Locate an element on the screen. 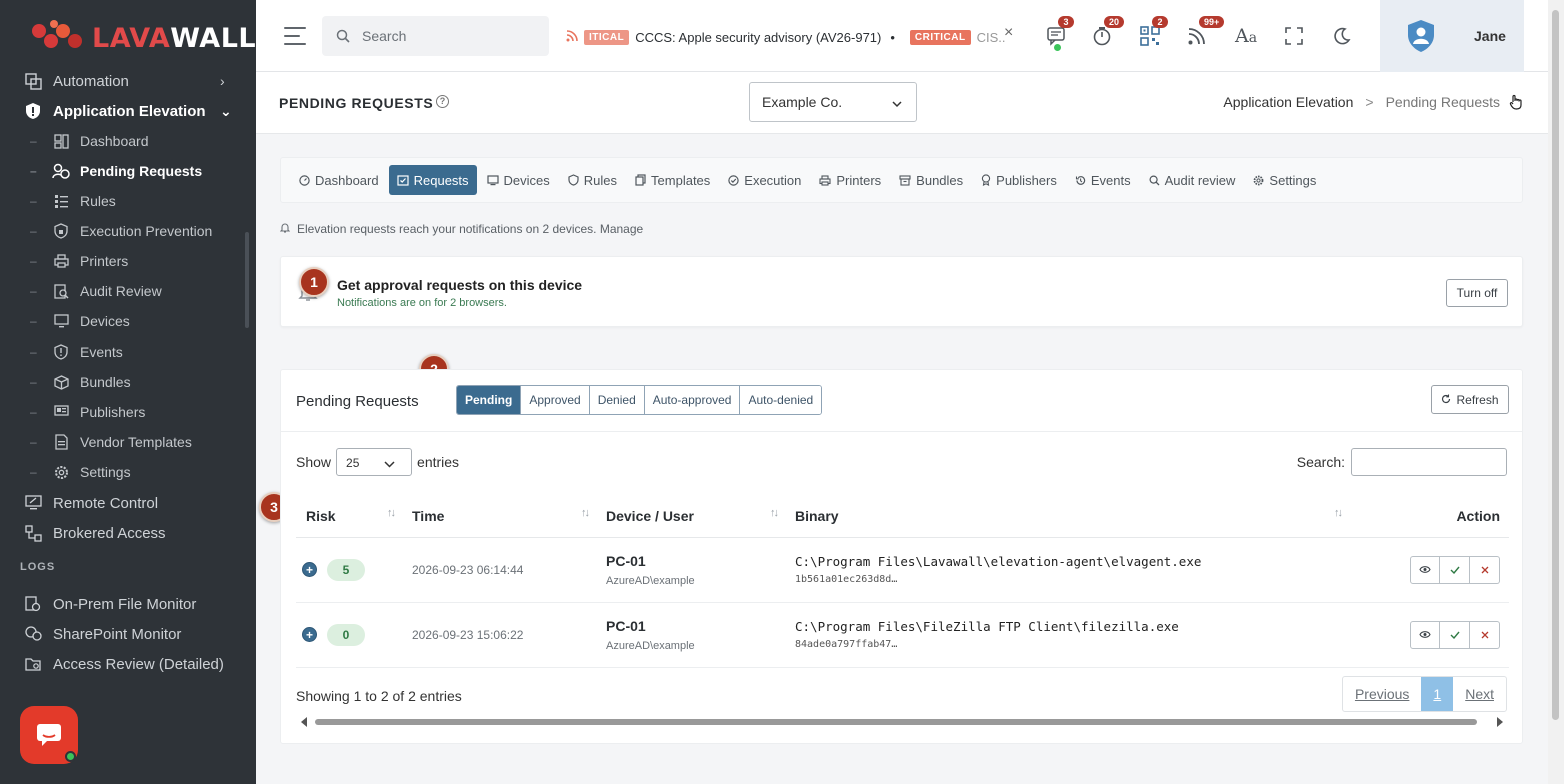 This screenshot has height=784, width=1564. qr-button: 2 is located at coordinates (1152, 33).